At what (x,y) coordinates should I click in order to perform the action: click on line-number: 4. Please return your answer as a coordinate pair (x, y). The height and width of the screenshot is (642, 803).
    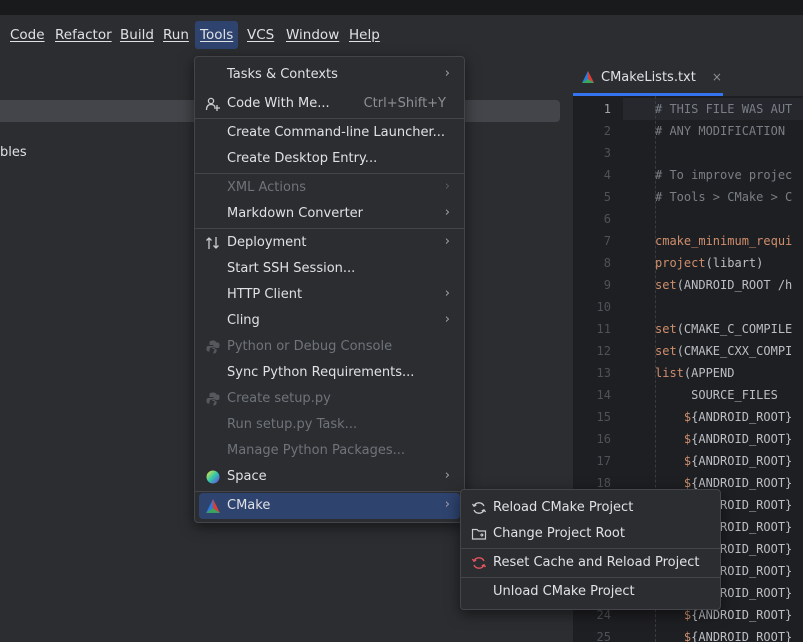
    Looking at the image, I should click on (607, 175).